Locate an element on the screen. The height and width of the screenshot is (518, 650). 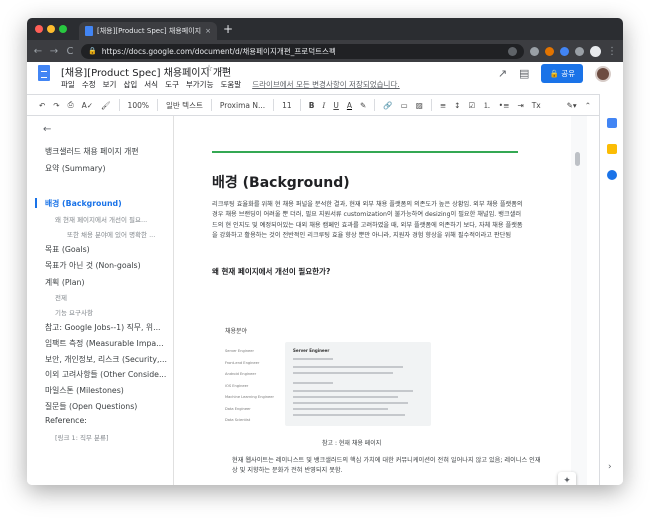
subsection-heading: 왜 현재 페이지에서 개선이 필요한가? is located at coordinates (271, 271).